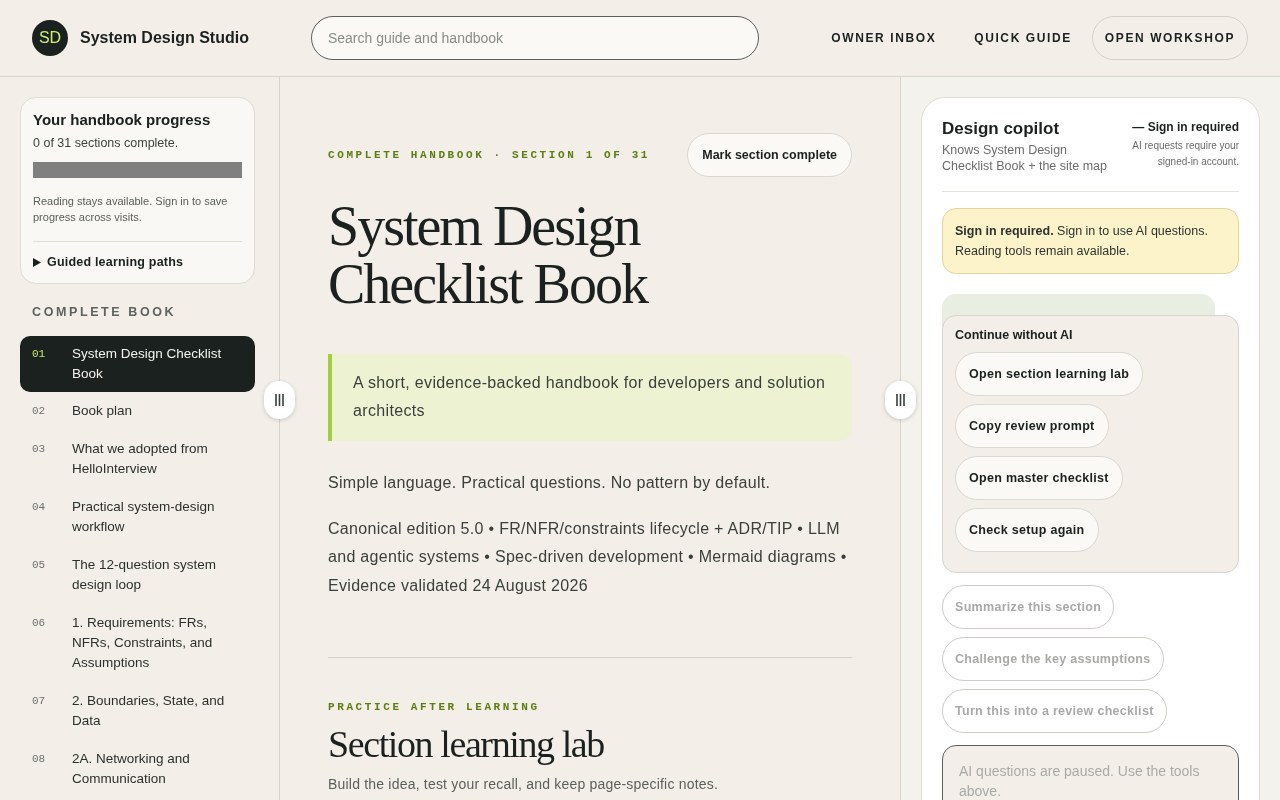 This screenshot has height=800, width=1280. Describe the element at coordinates (1032, 426) in the screenshot. I see `fallback-action-button: Copy review prompt` at that location.